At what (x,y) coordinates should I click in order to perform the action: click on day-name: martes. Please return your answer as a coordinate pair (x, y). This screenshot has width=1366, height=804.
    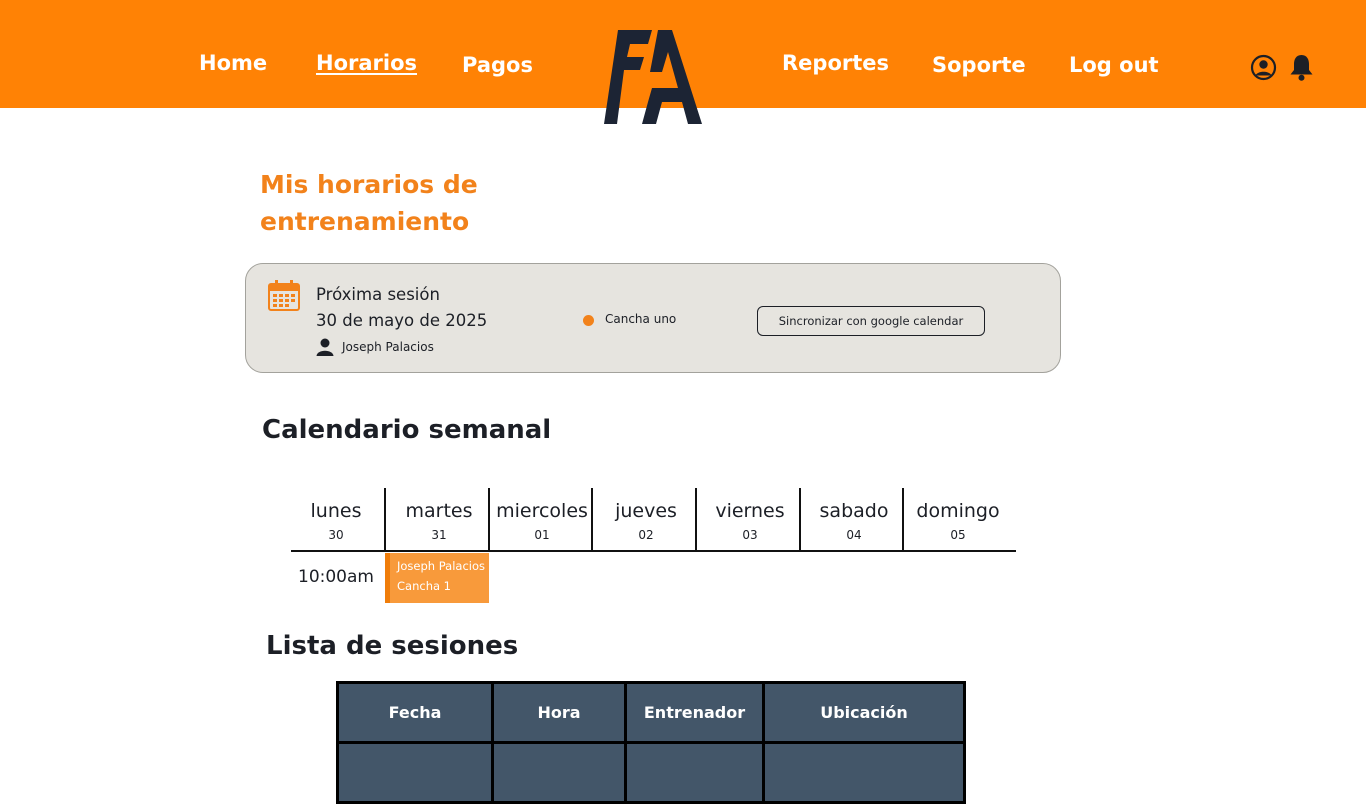
    Looking at the image, I should click on (439, 511).